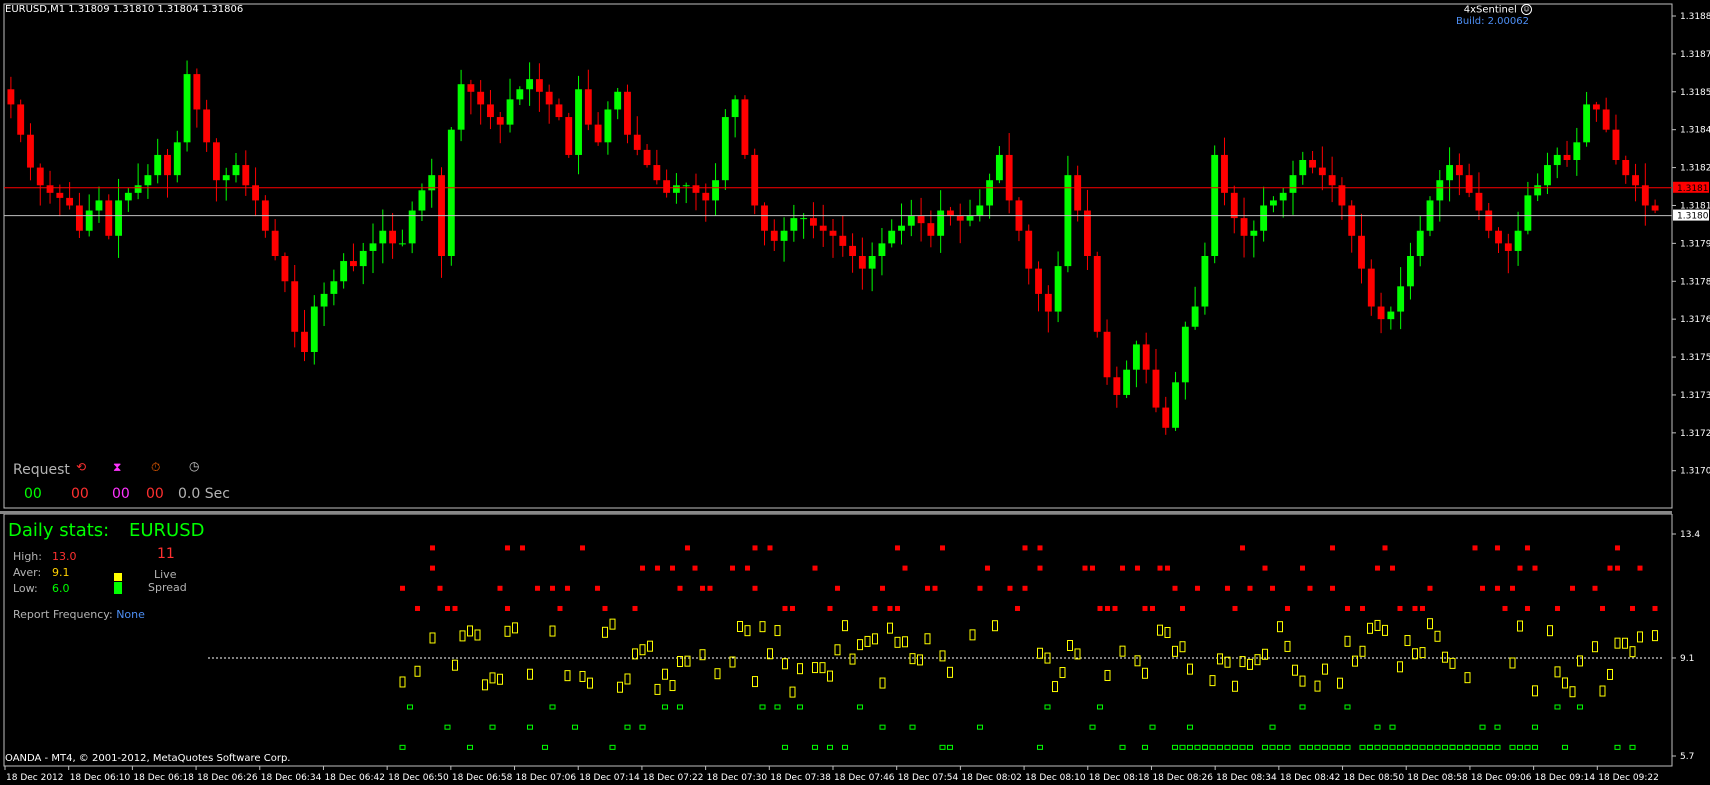  Describe the element at coordinates (100, 778) in the screenshot. I see `time-tick-label: 18 Dec 06:10` at that location.